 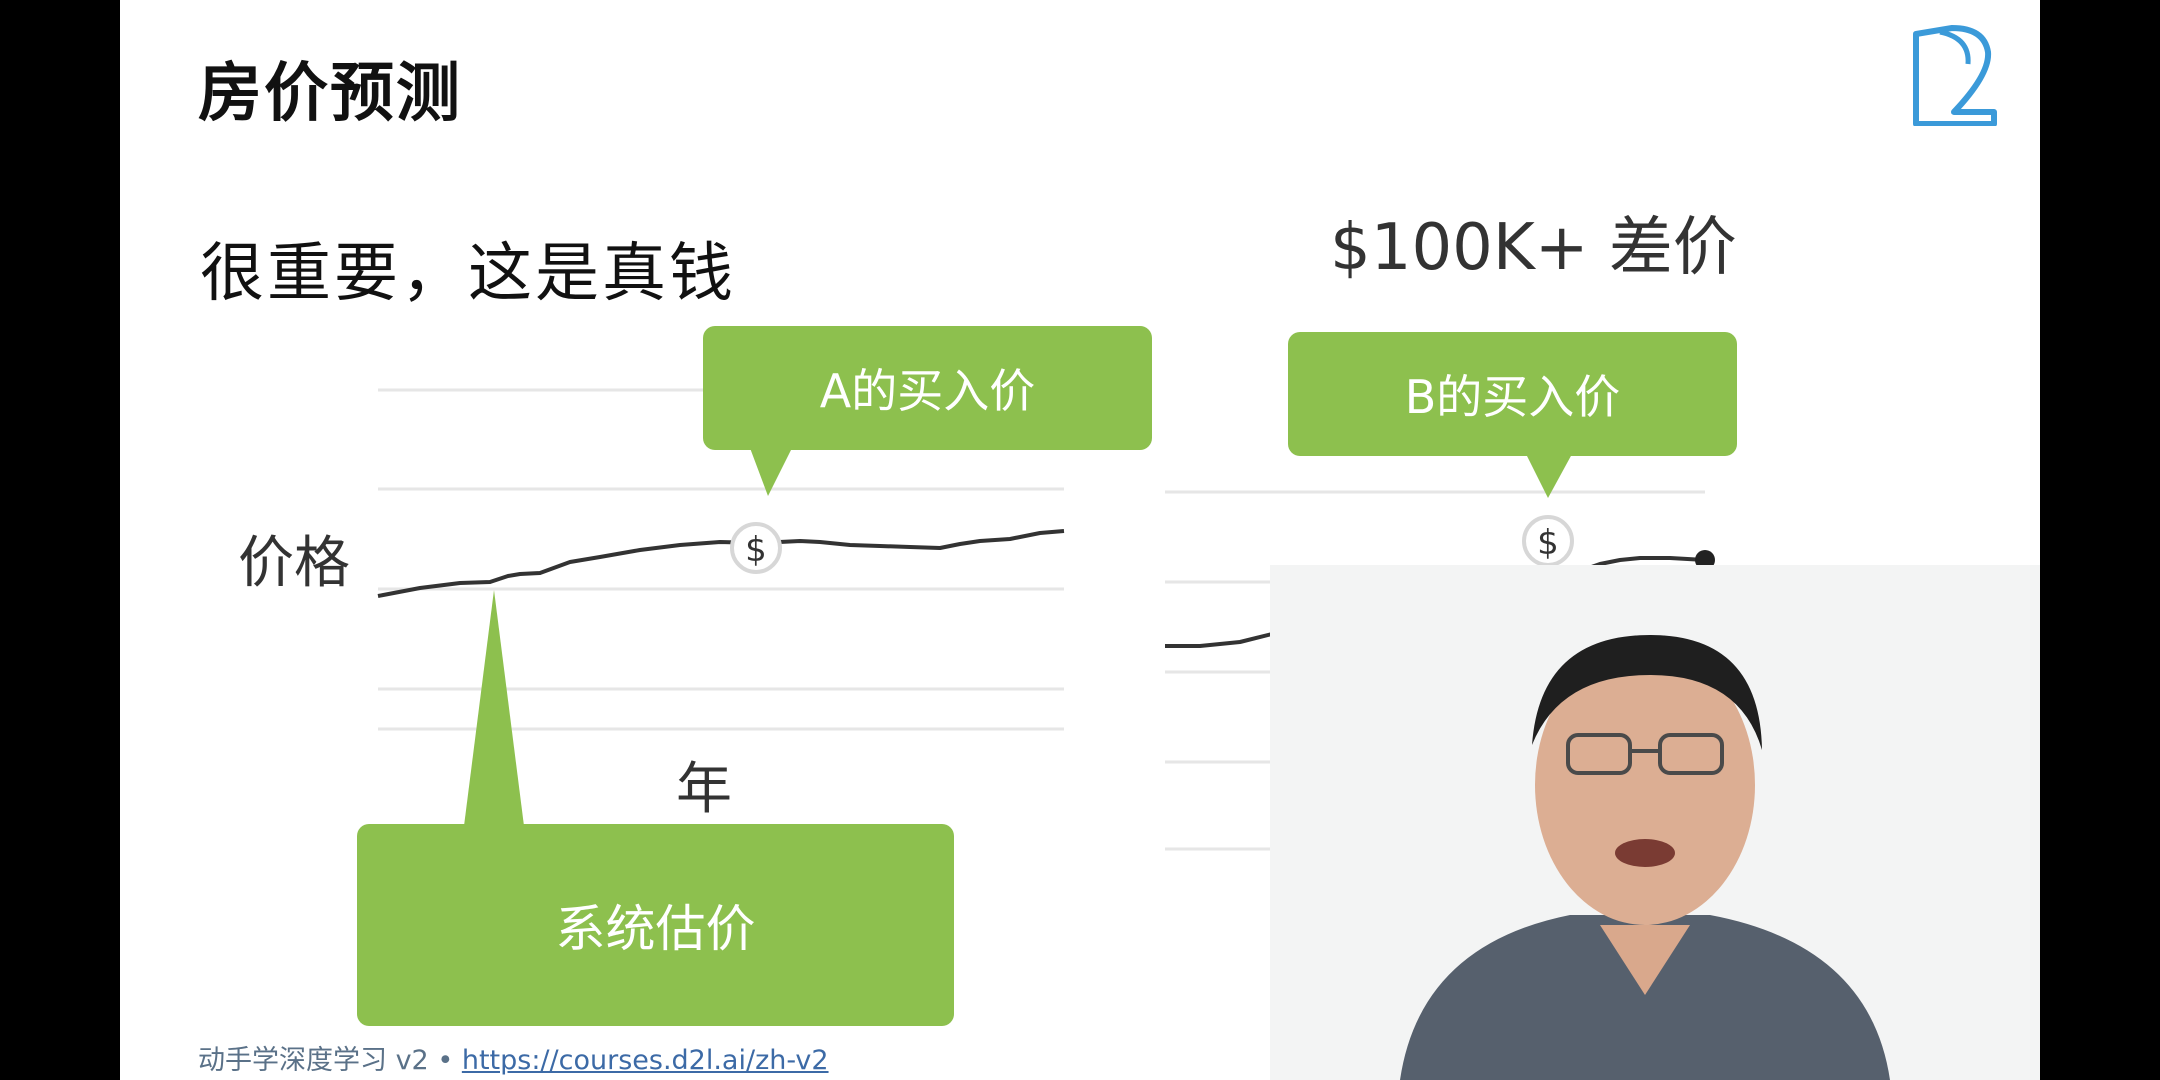 What do you see at coordinates (927, 388) in the screenshot?
I see `callout-a-purchase-price: A的买入价` at bounding box center [927, 388].